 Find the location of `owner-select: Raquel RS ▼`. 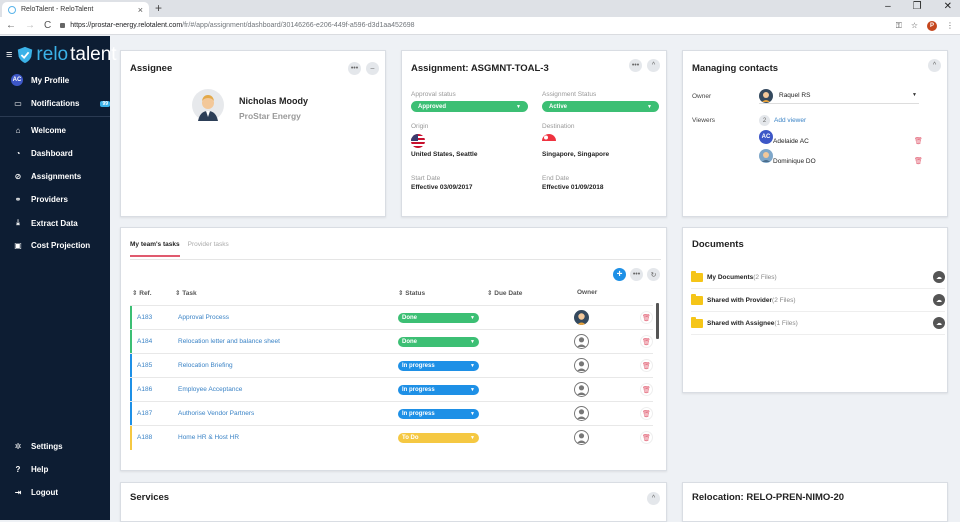

owner-select: Raquel RS ▼ is located at coordinates (839, 96).